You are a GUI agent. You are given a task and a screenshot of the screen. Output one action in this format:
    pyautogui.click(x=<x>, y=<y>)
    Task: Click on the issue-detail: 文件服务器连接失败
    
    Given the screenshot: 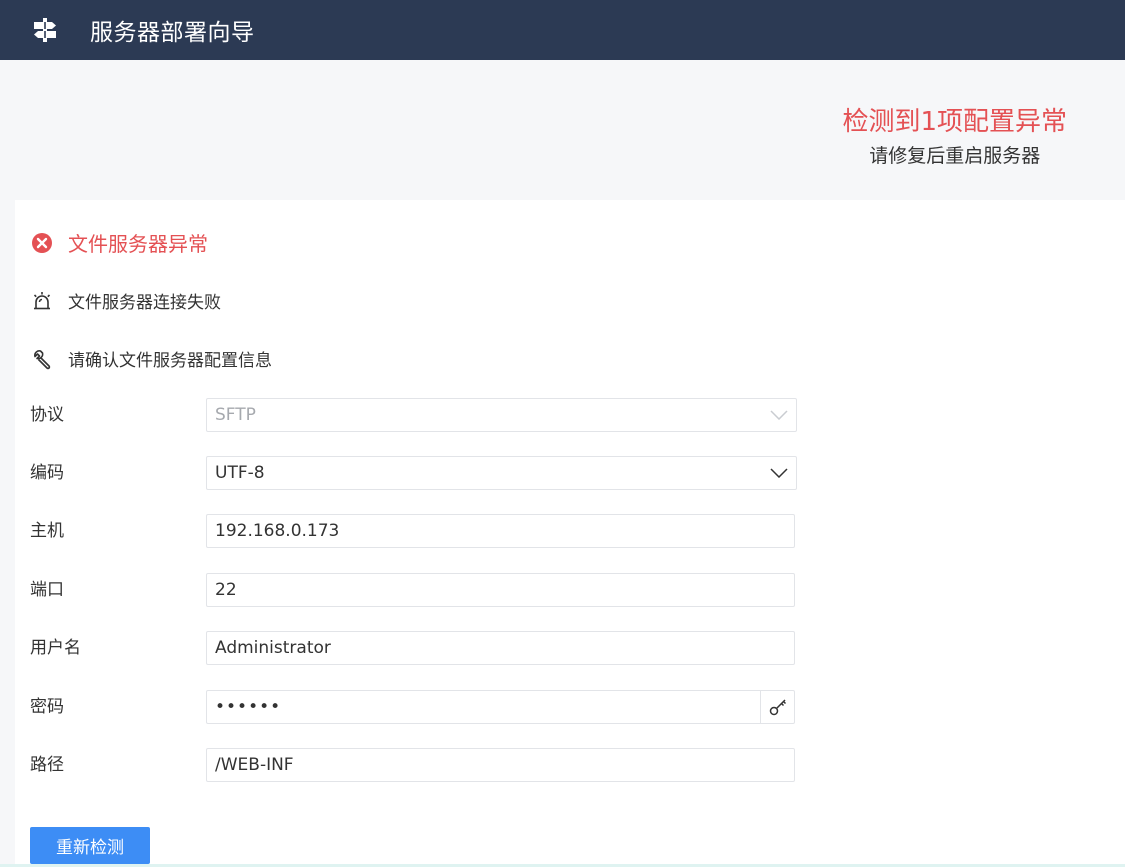 What is the action you would take?
    pyautogui.click(x=144, y=303)
    